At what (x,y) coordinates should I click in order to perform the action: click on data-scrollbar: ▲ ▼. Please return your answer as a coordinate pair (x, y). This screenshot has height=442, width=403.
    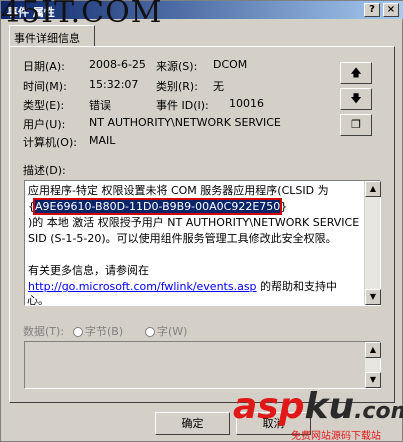
    Looking at the image, I should click on (372, 365).